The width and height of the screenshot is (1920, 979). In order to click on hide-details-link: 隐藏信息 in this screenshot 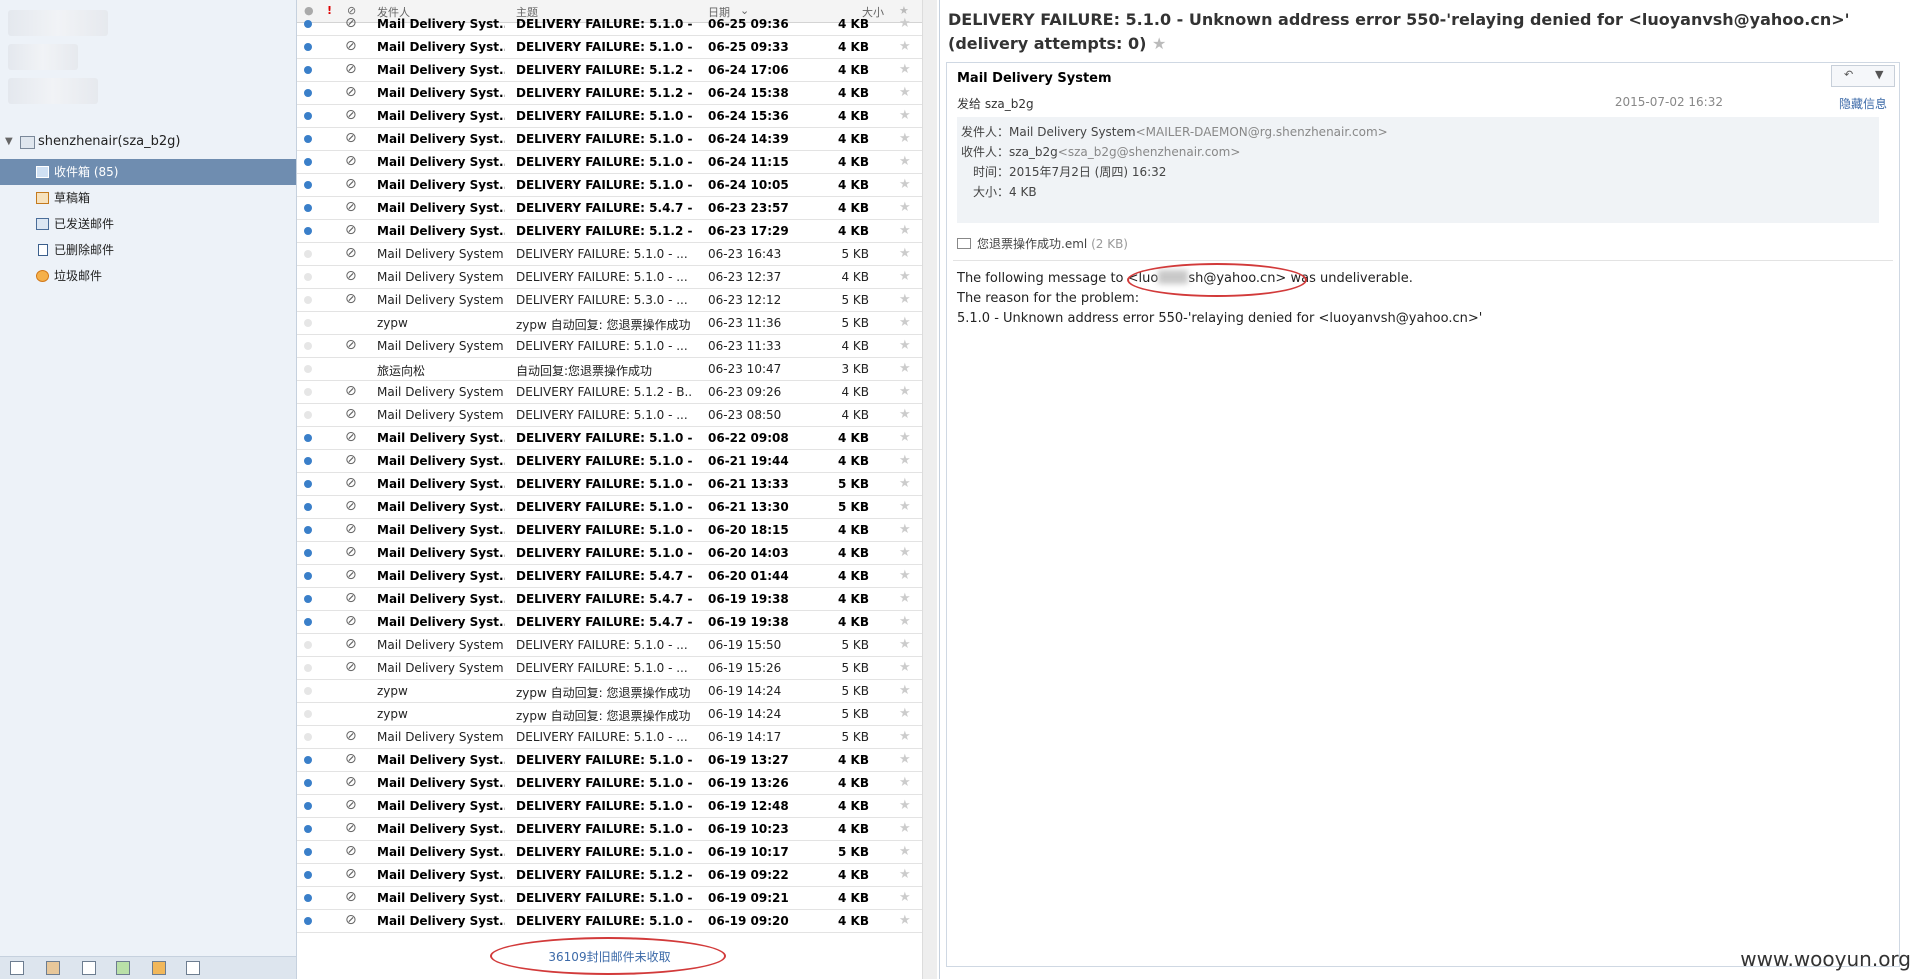, I will do `click(1863, 103)`.